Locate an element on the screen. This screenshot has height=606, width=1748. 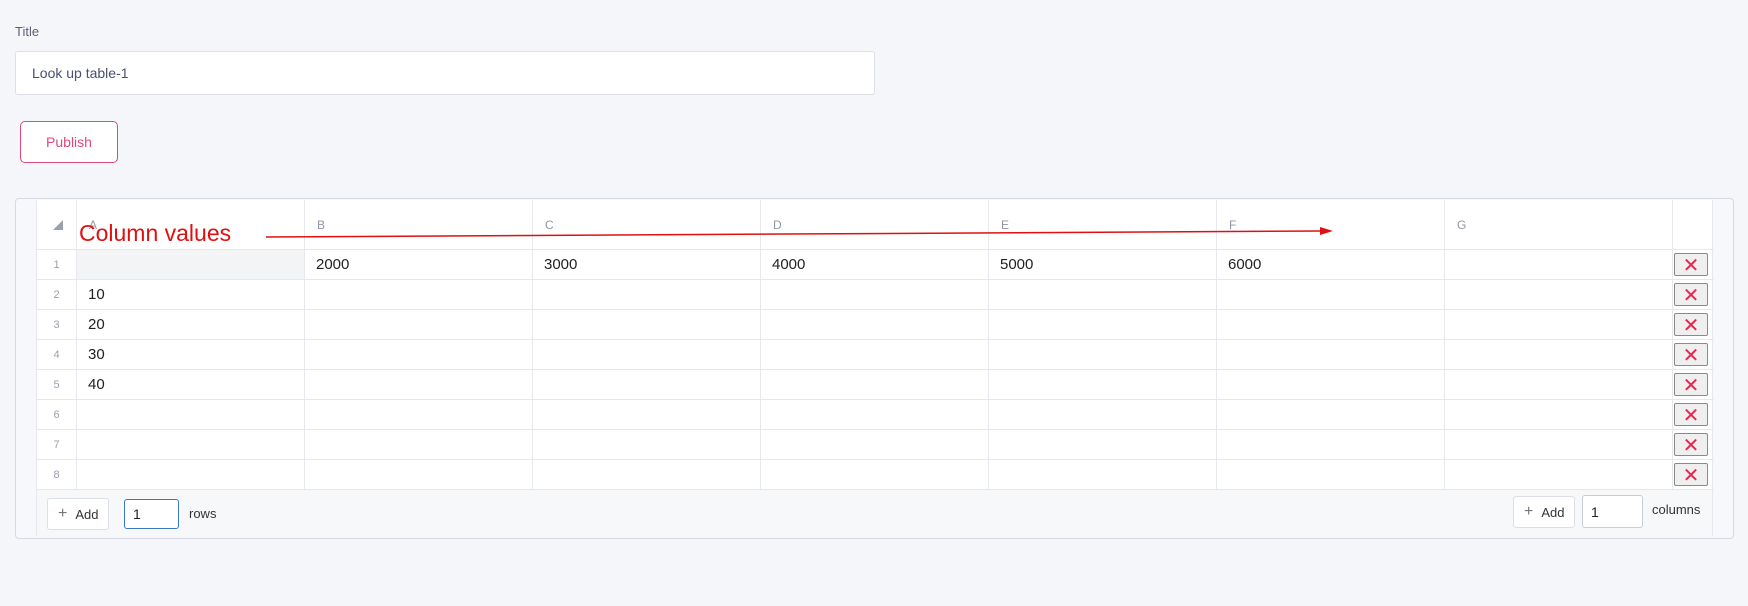
column-header-g: G is located at coordinates (1559, 225).